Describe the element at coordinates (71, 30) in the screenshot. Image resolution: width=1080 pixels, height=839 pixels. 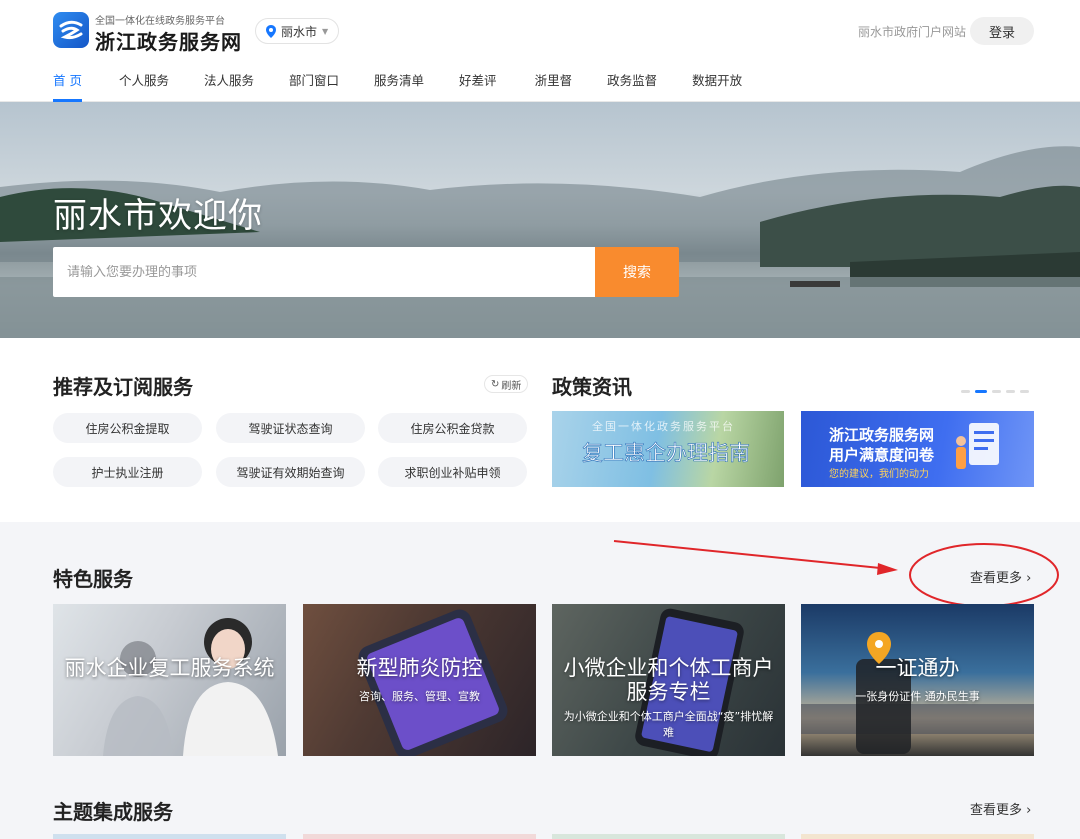
I see `logo-icon` at that location.